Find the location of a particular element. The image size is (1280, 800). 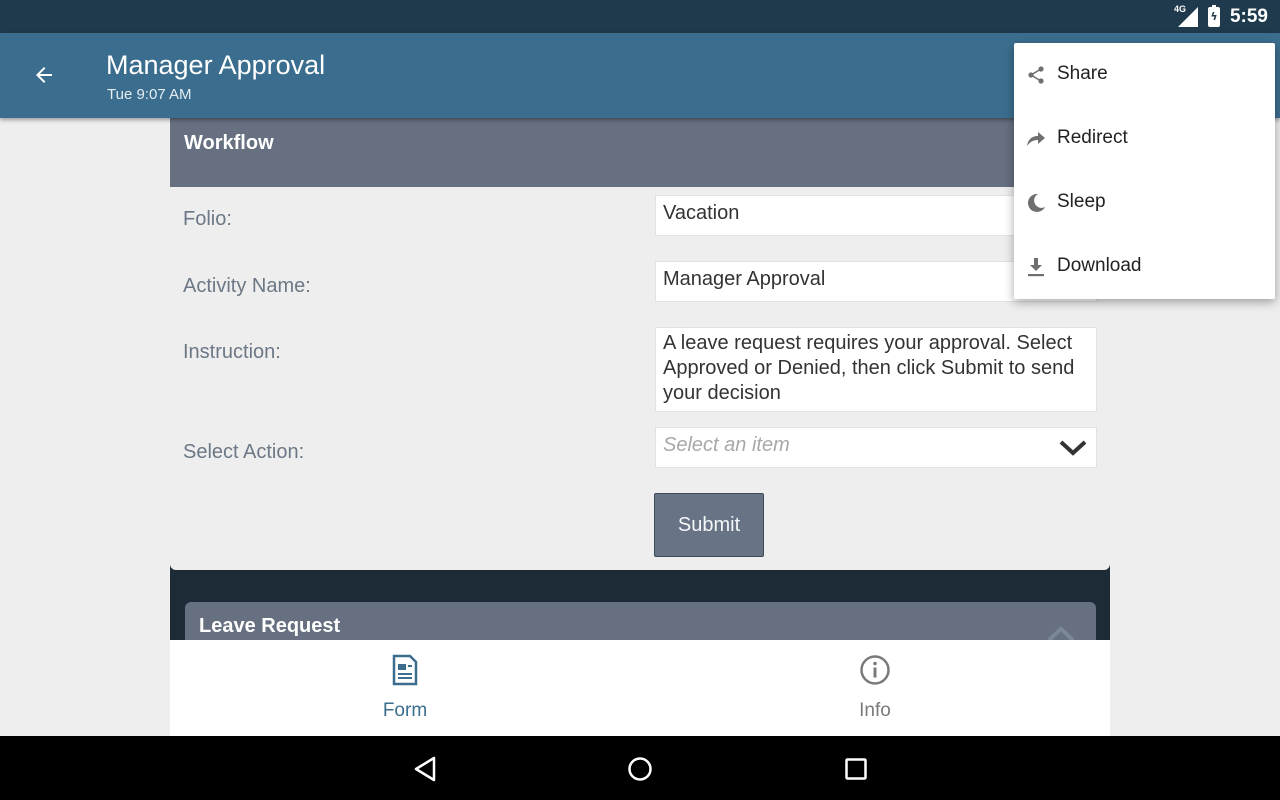

select-action-dropdown: Select an item is located at coordinates (876, 447).